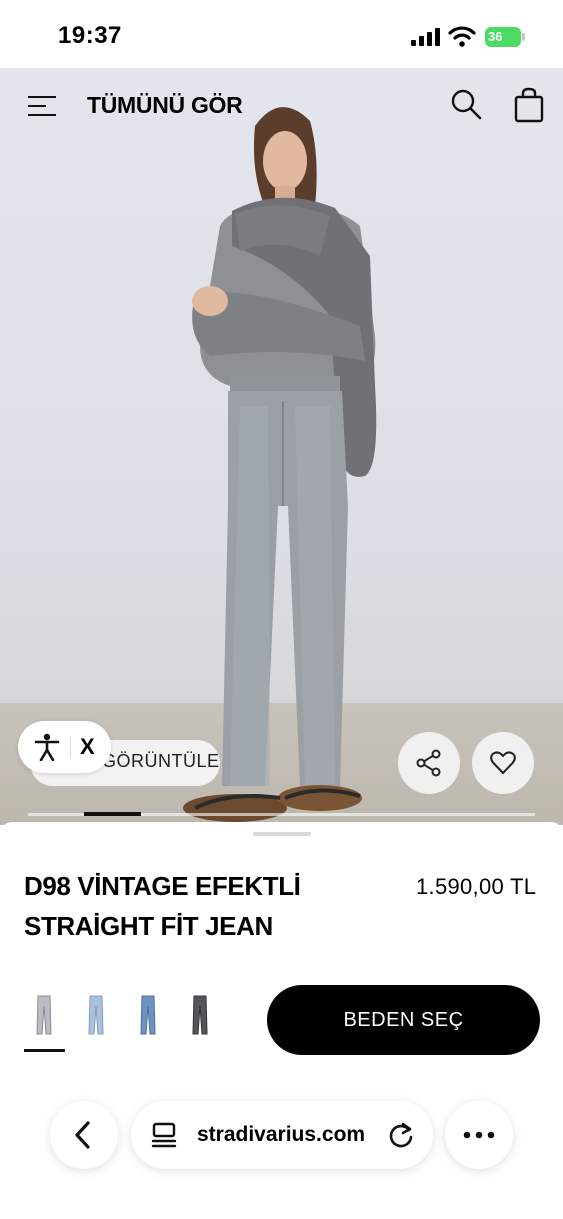  I want to click on select-size-button: BEDEN SEÇ, so click(403, 1020).